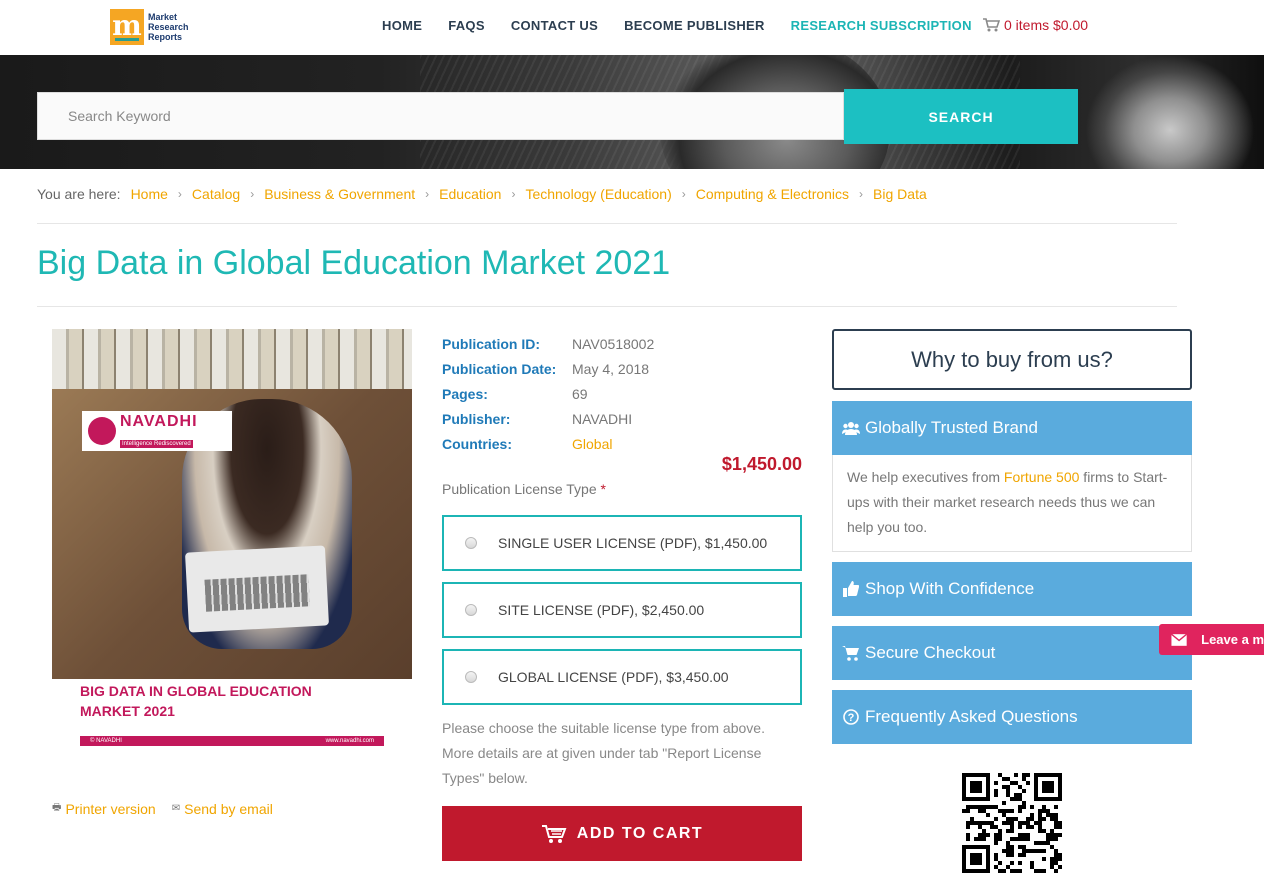  I want to click on shop-with-confidence: Shop With Confidence, so click(1012, 589).